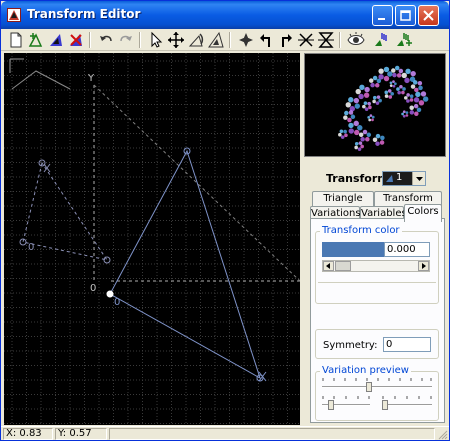 The image size is (450, 441). Describe the element at coordinates (343, 266) in the screenshot. I see `transform-color-scroll-thumb` at that location.